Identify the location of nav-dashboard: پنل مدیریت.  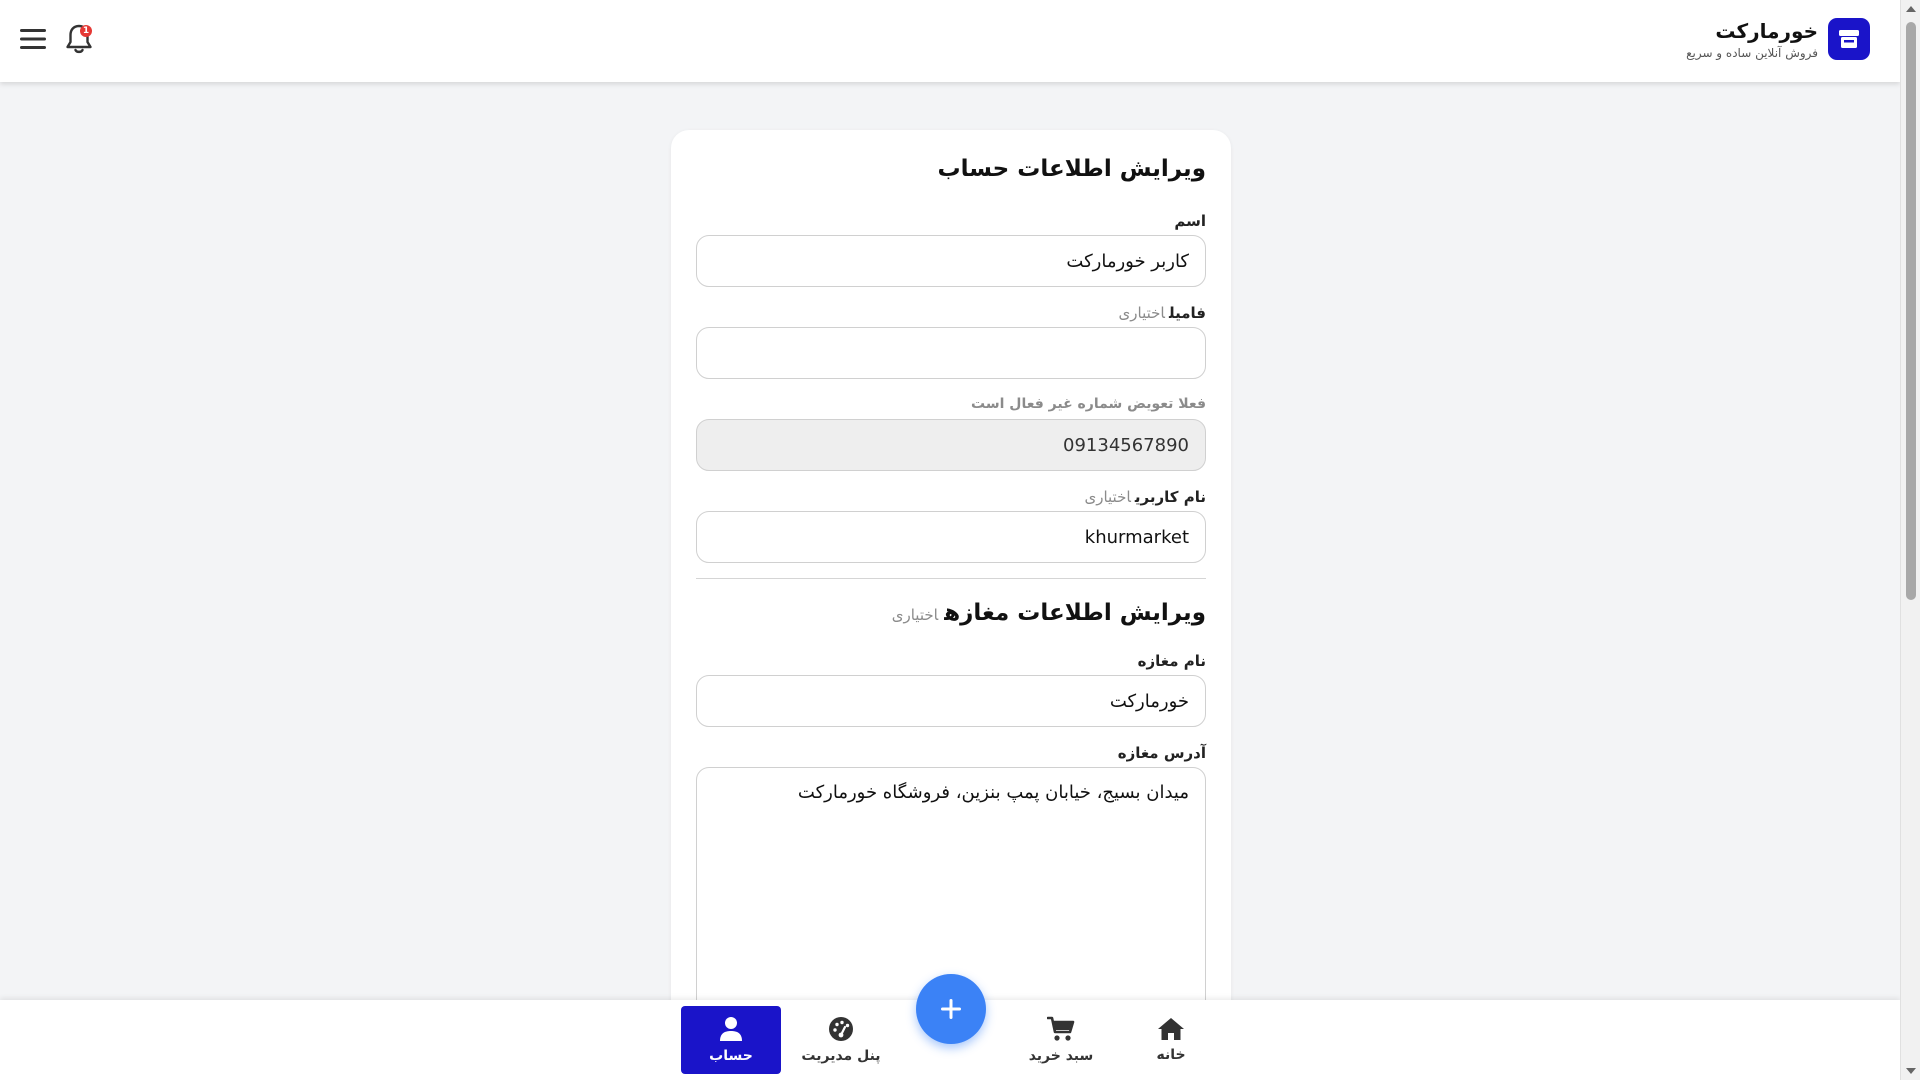
(841, 1040).